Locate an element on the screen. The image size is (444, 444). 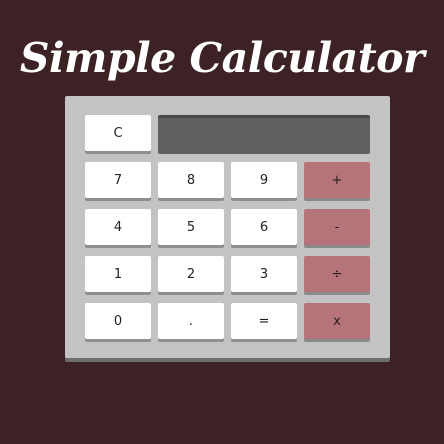
clear-button: C is located at coordinates (118, 133).